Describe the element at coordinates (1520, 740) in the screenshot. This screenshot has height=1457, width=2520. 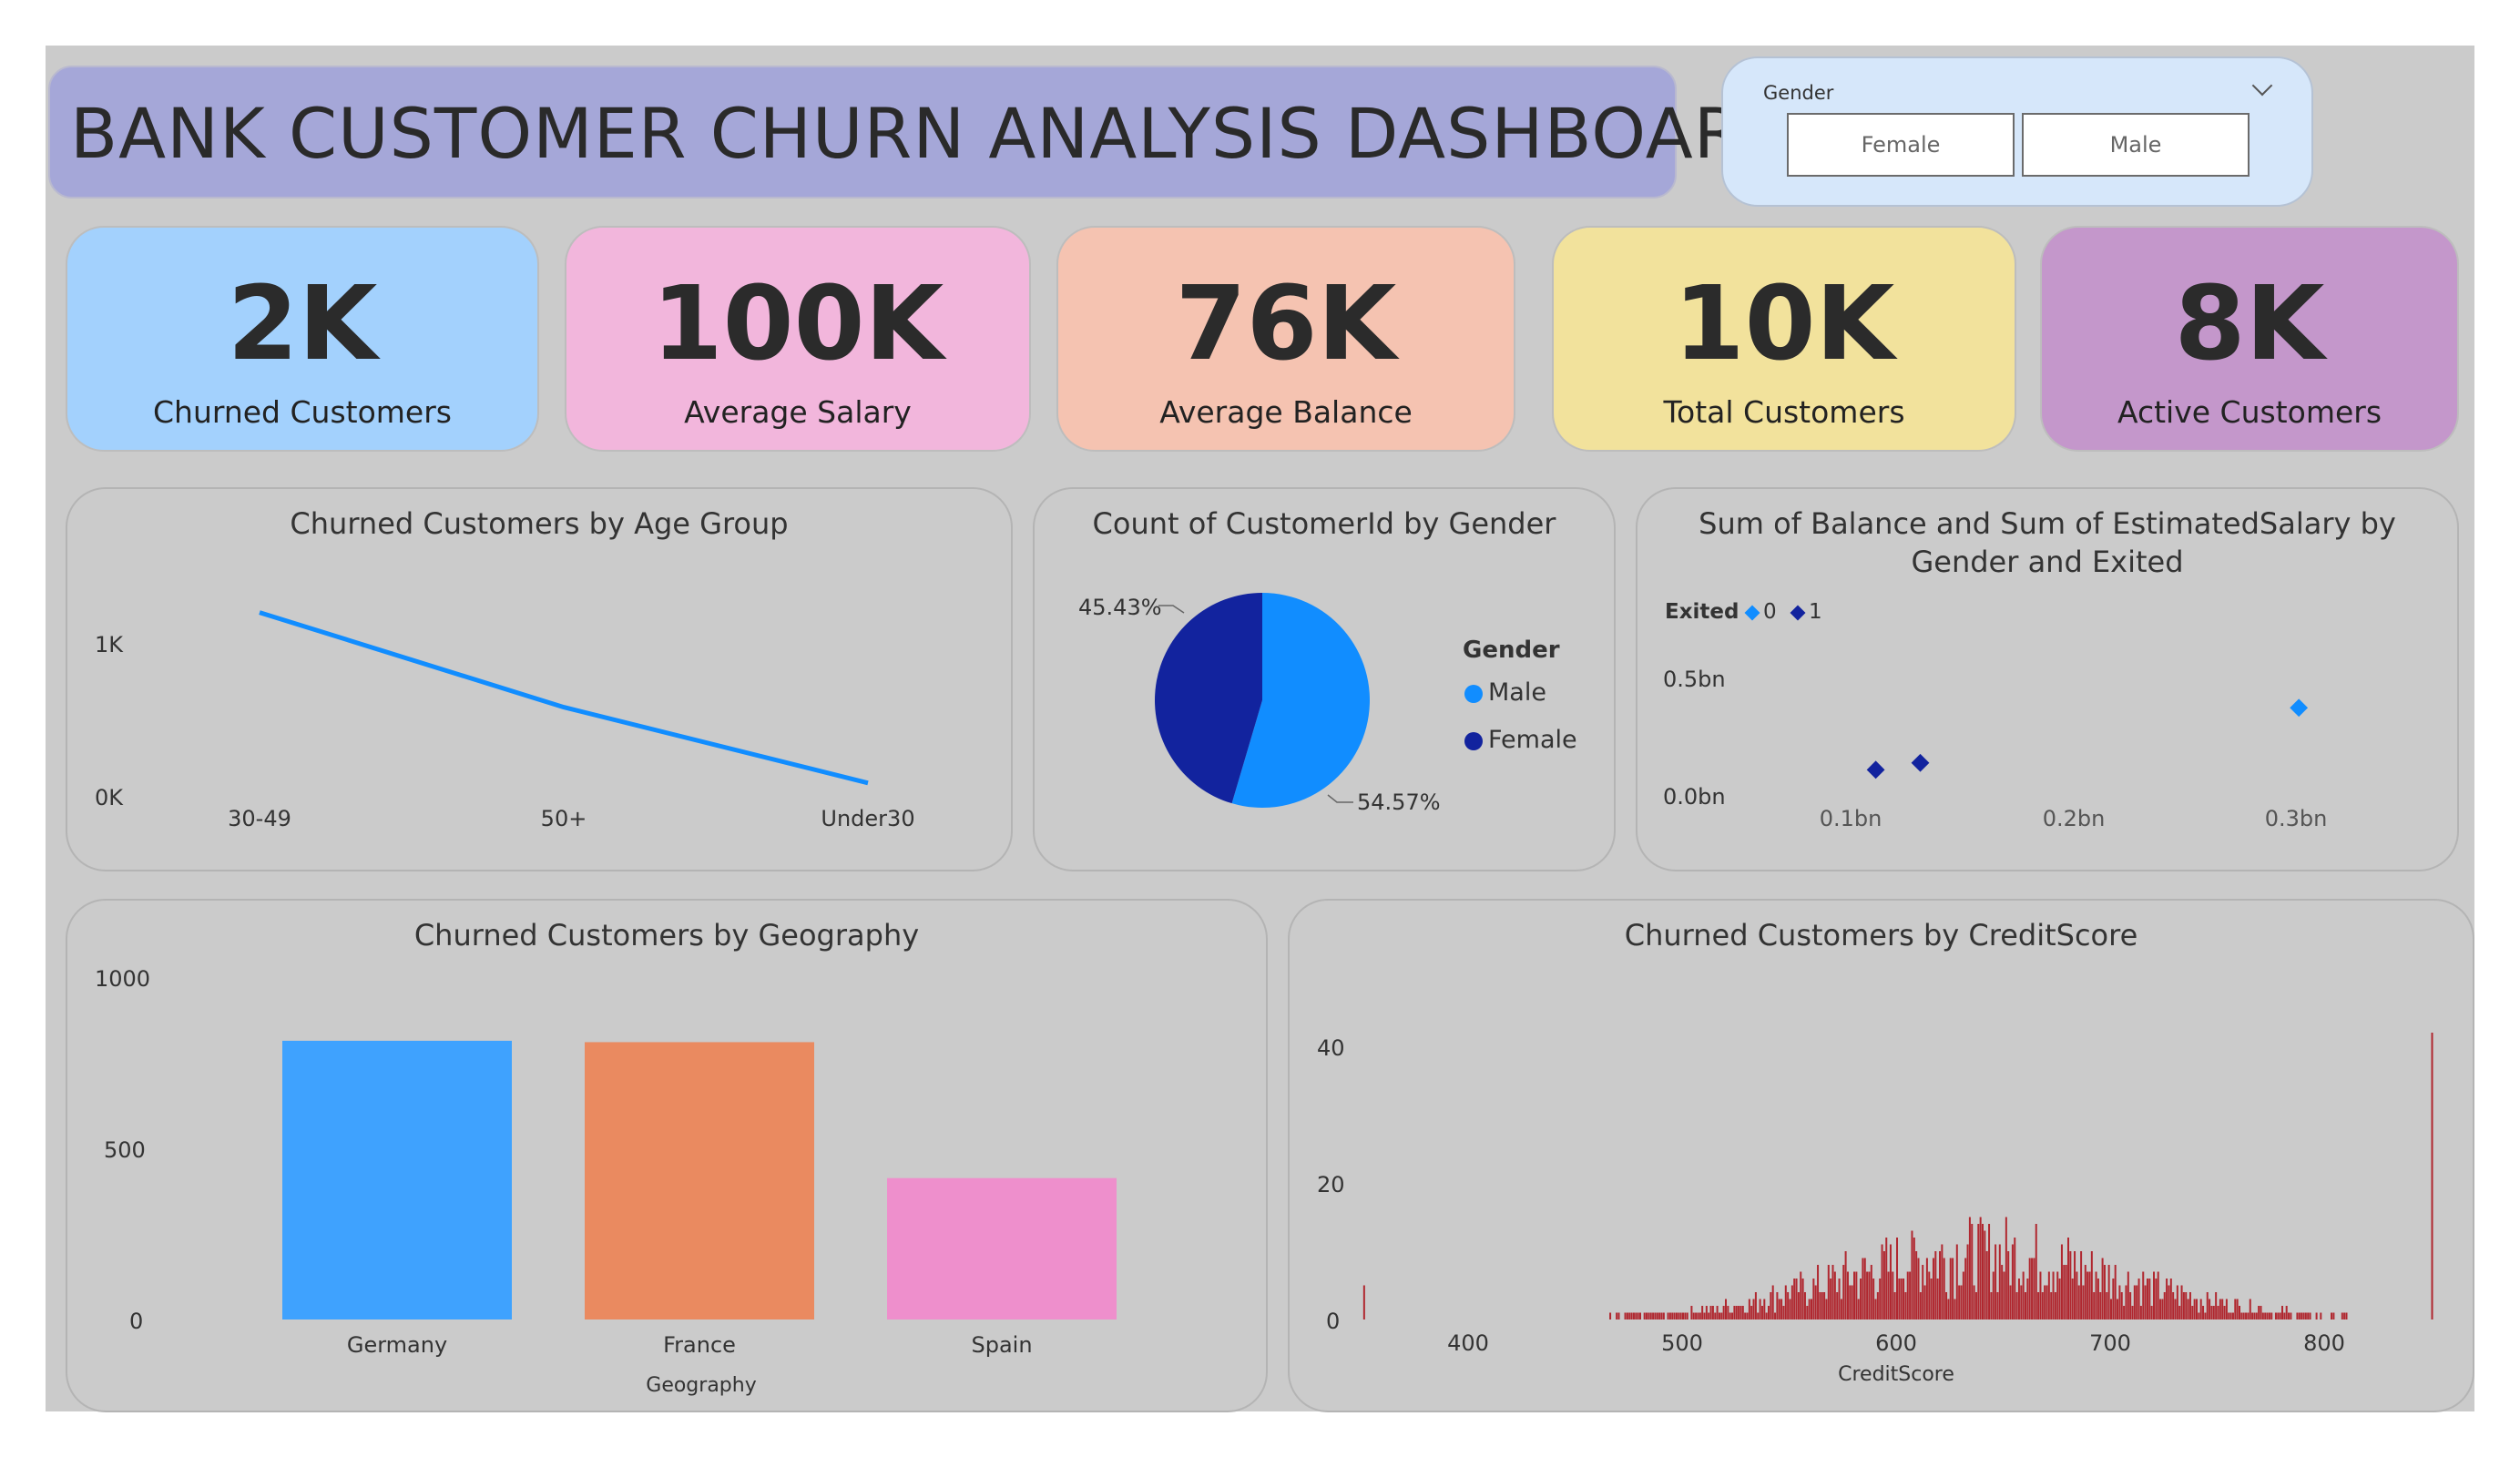
I see `legend-item-female: Female` at that location.